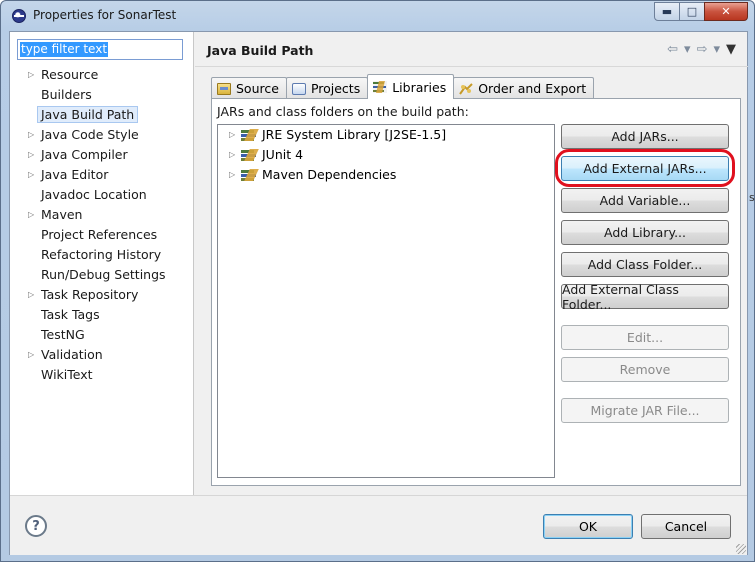  Describe the element at coordinates (90, 294) in the screenshot. I see `sidebar-item-label: Task Repository` at that location.